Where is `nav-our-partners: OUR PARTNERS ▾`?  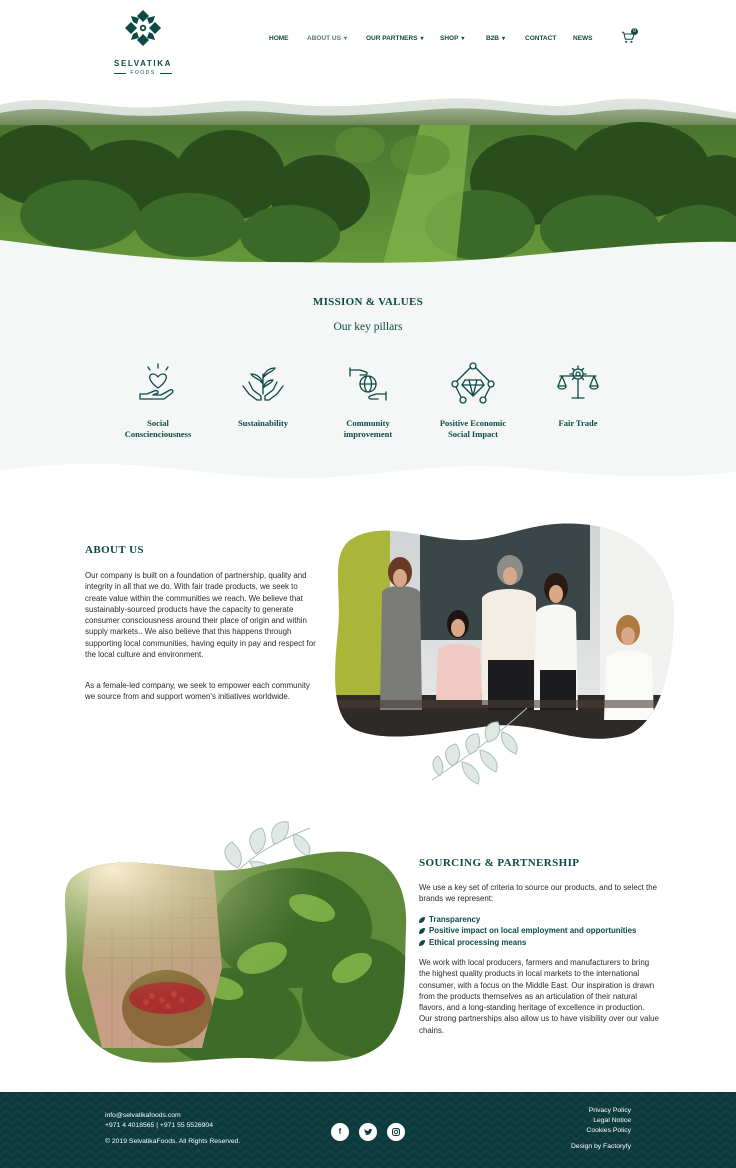 nav-our-partners: OUR PARTNERS ▾ is located at coordinates (395, 38).